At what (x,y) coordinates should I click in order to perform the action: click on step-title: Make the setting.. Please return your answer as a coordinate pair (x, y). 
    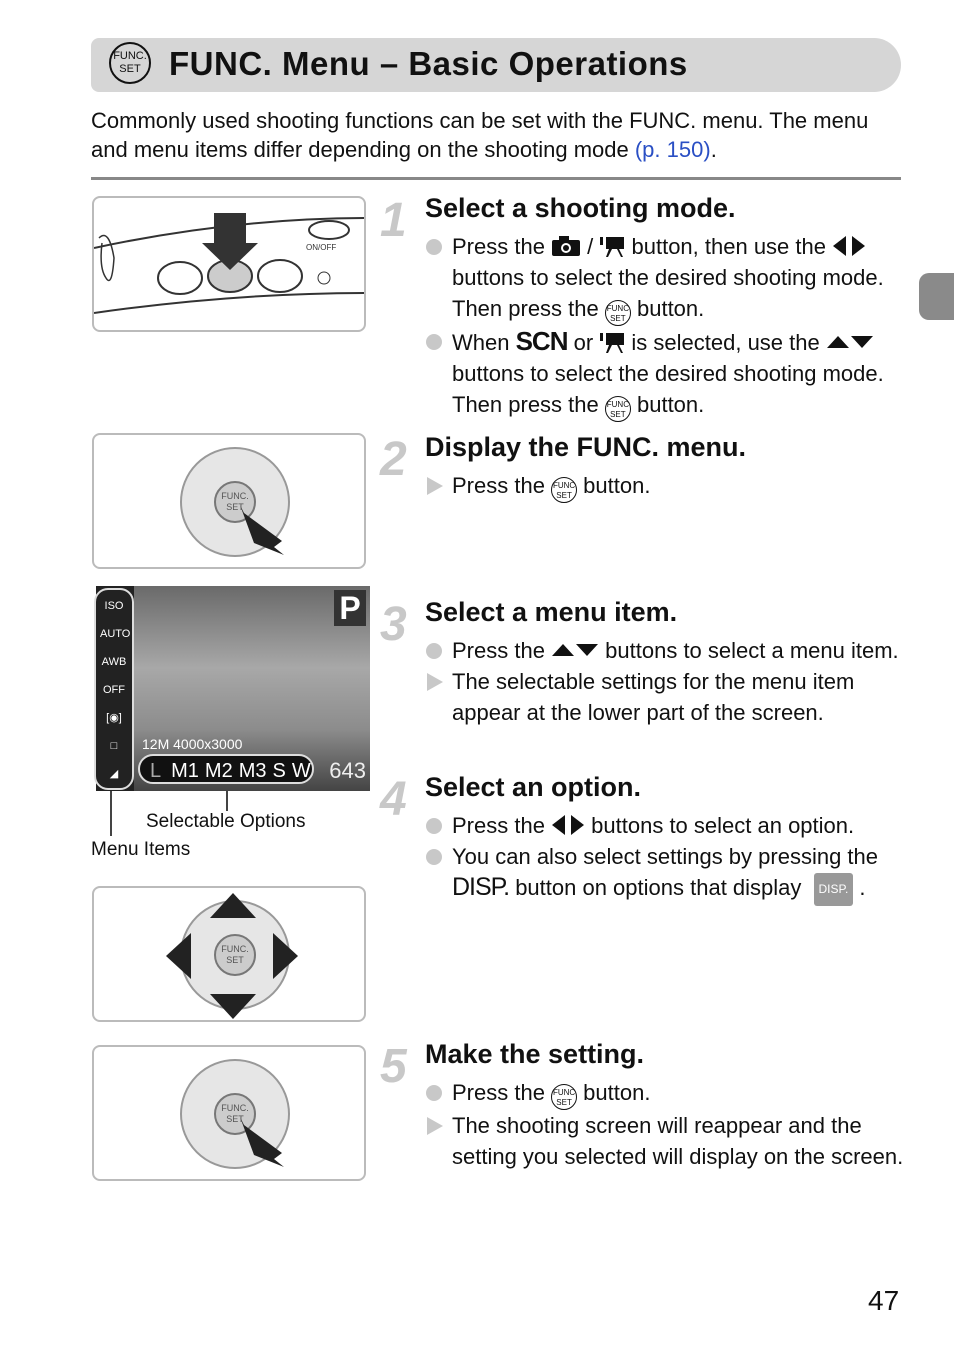
    Looking at the image, I should click on (535, 1054).